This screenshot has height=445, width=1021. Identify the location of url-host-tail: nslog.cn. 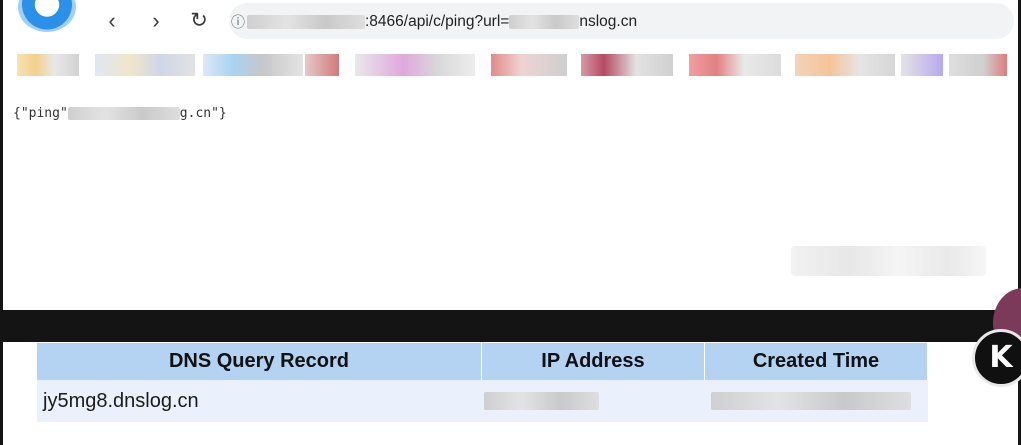
(608, 21).